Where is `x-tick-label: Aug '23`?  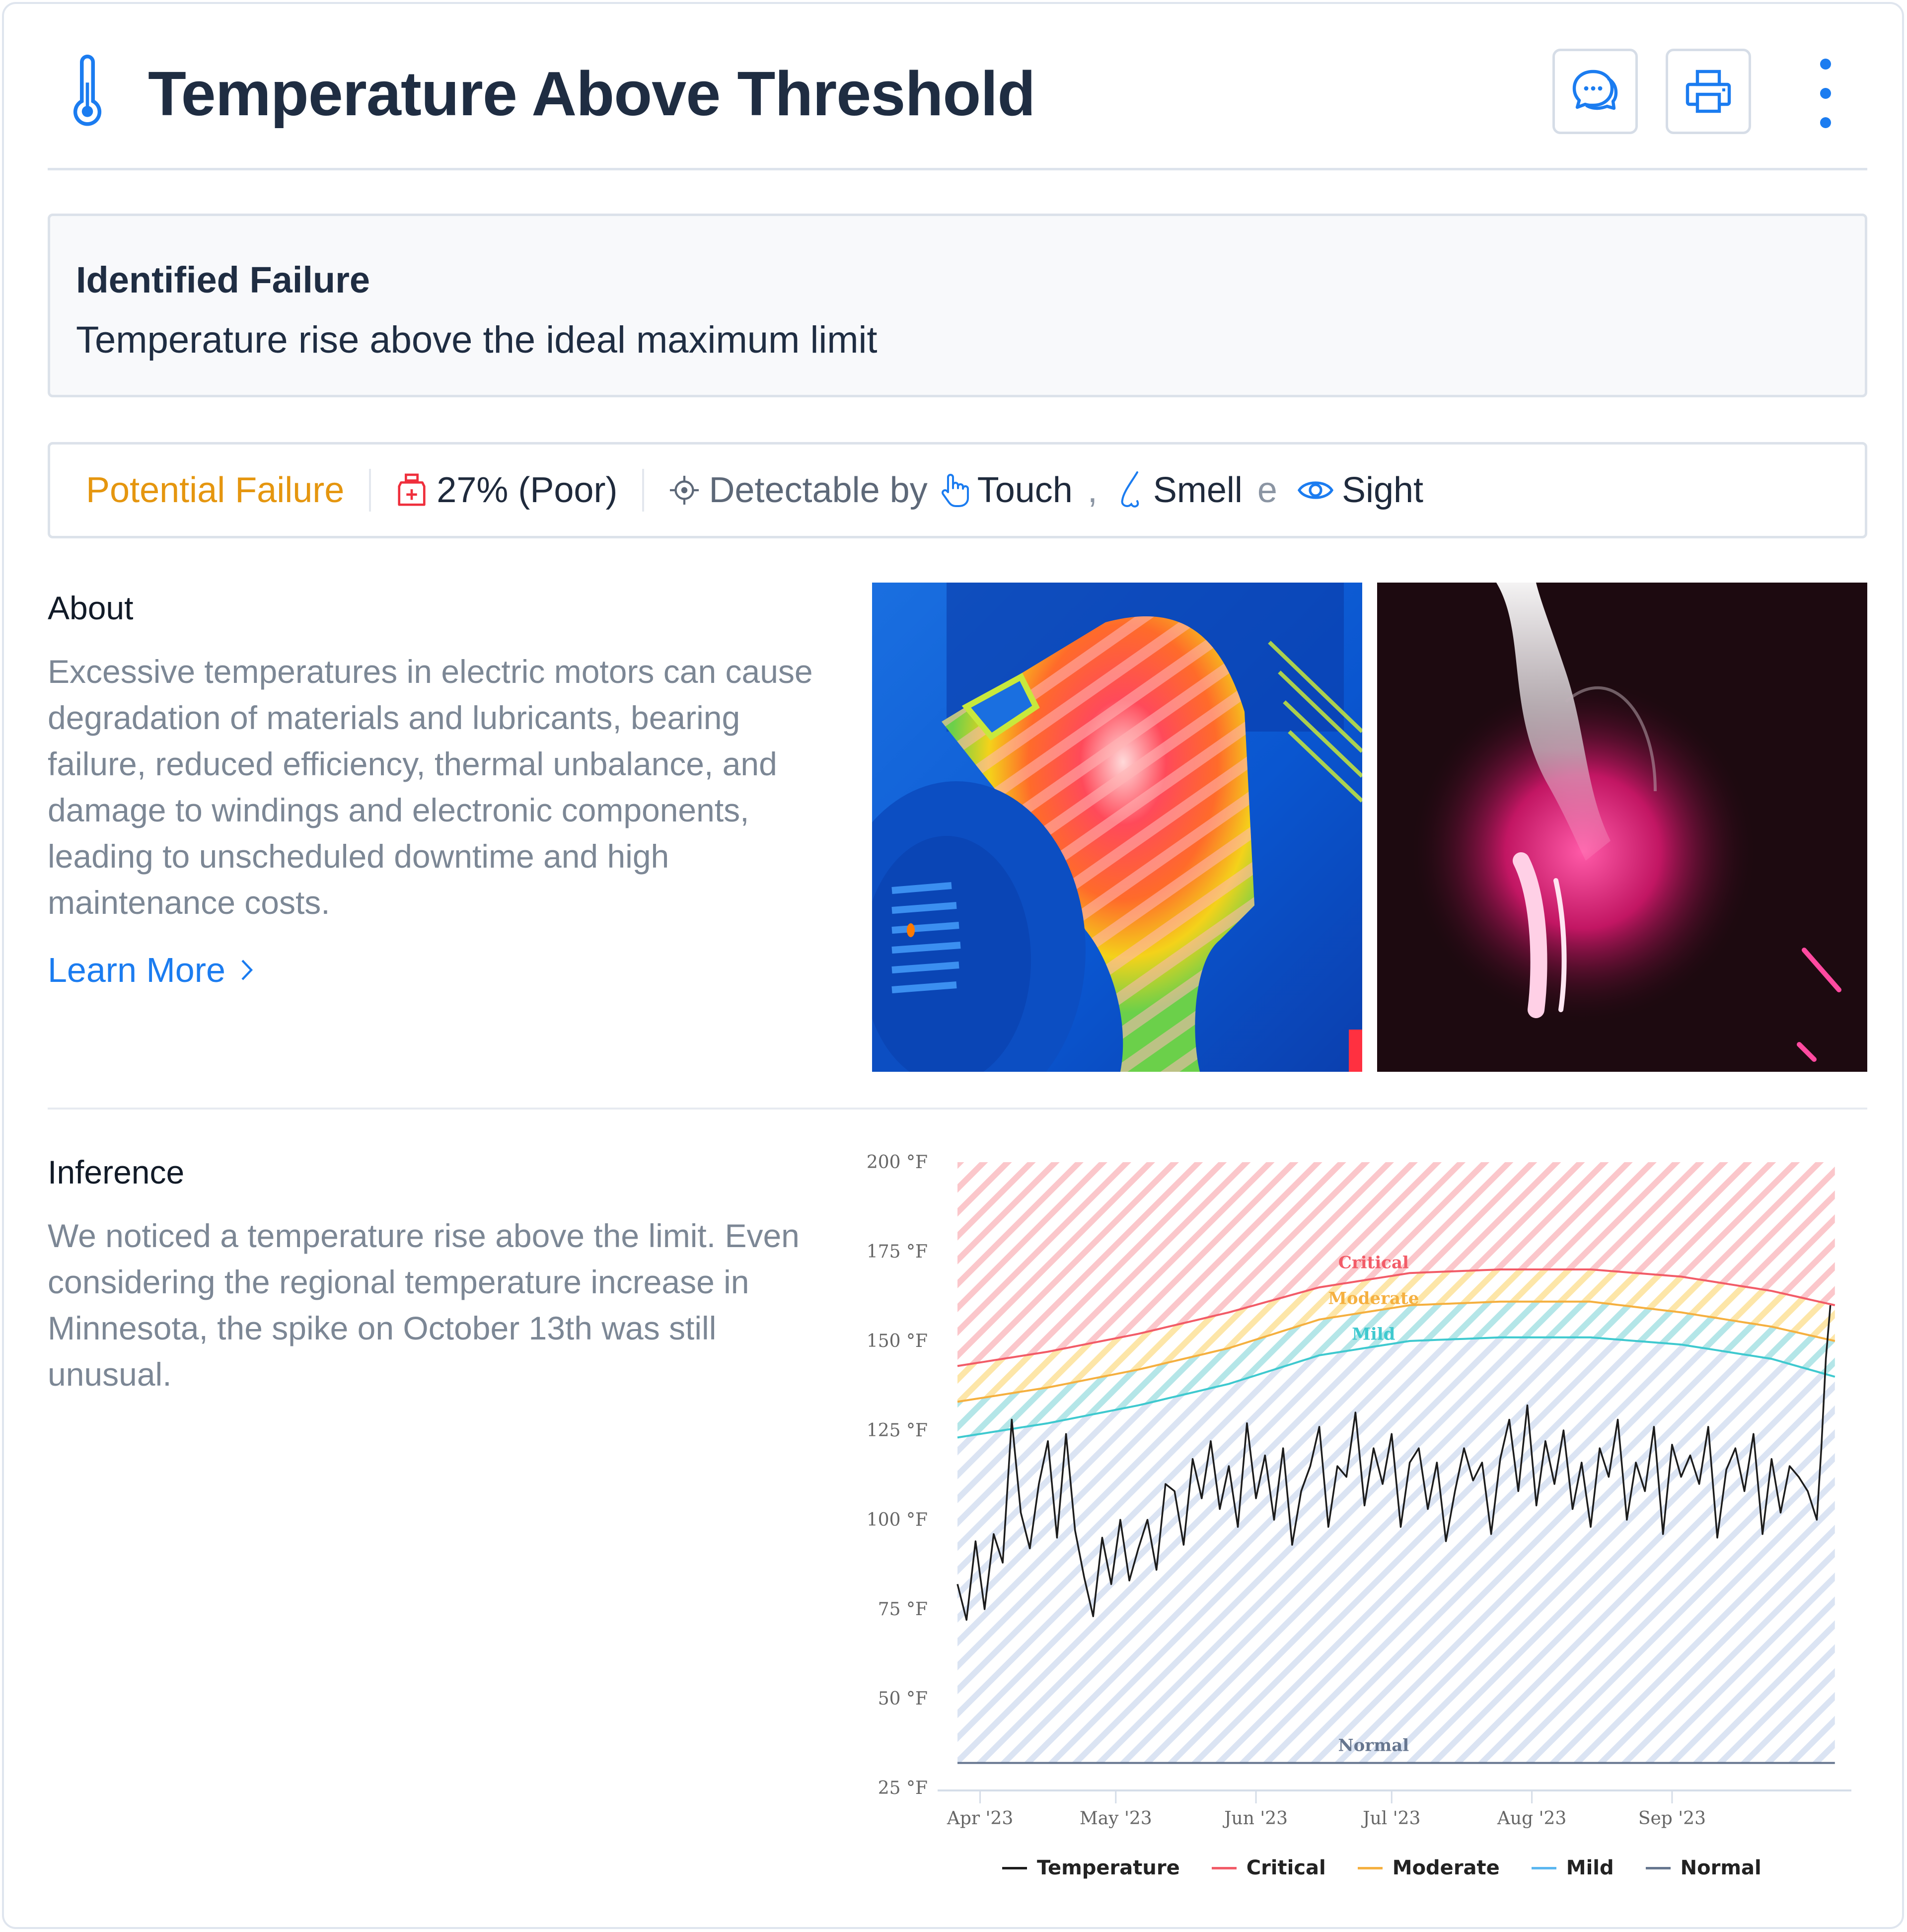 x-tick-label: Aug '23 is located at coordinates (1531, 1818).